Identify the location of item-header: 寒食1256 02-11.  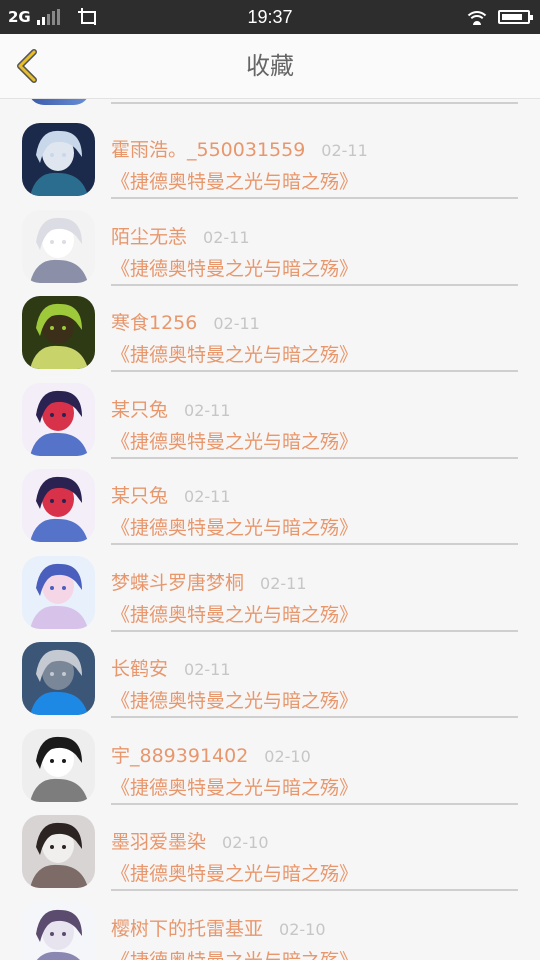
(185, 323).